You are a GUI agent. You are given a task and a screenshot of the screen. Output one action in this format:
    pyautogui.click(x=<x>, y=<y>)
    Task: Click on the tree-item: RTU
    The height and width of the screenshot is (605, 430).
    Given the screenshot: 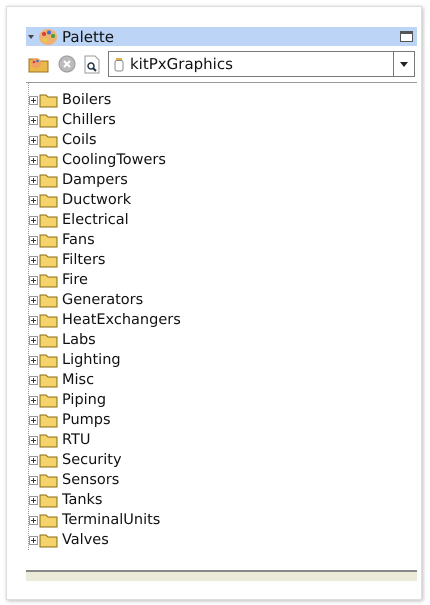 What is the action you would take?
    pyautogui.click(x=76, y=440)
    